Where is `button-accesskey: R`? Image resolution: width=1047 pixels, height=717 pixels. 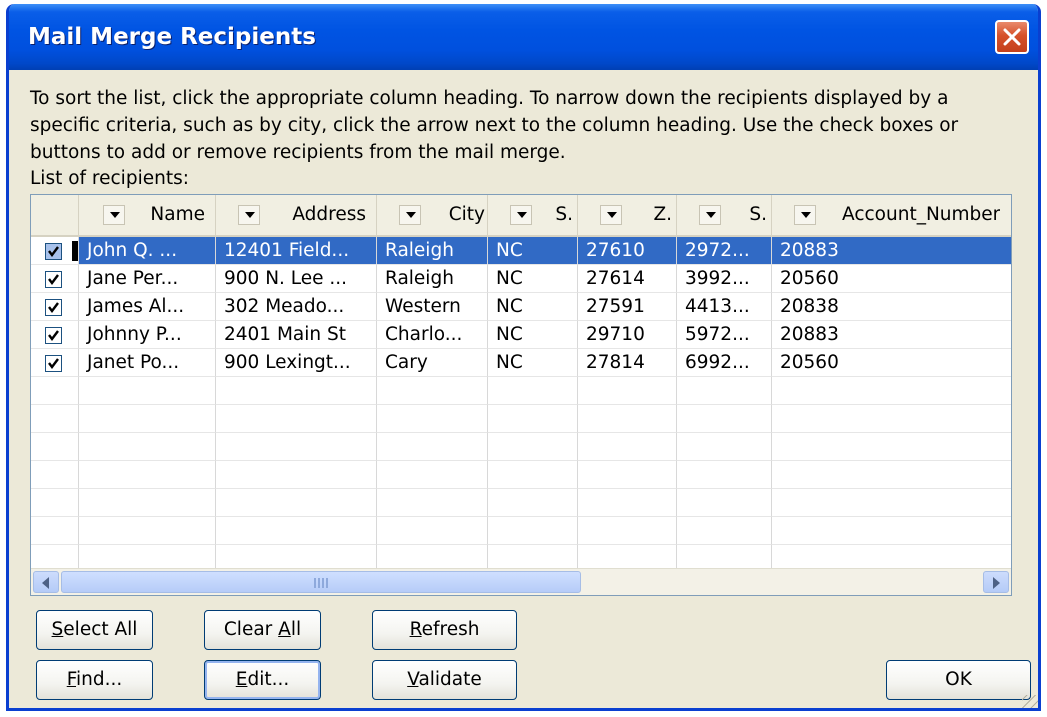 button-accesskey: R is located at coordinates (415, 629).